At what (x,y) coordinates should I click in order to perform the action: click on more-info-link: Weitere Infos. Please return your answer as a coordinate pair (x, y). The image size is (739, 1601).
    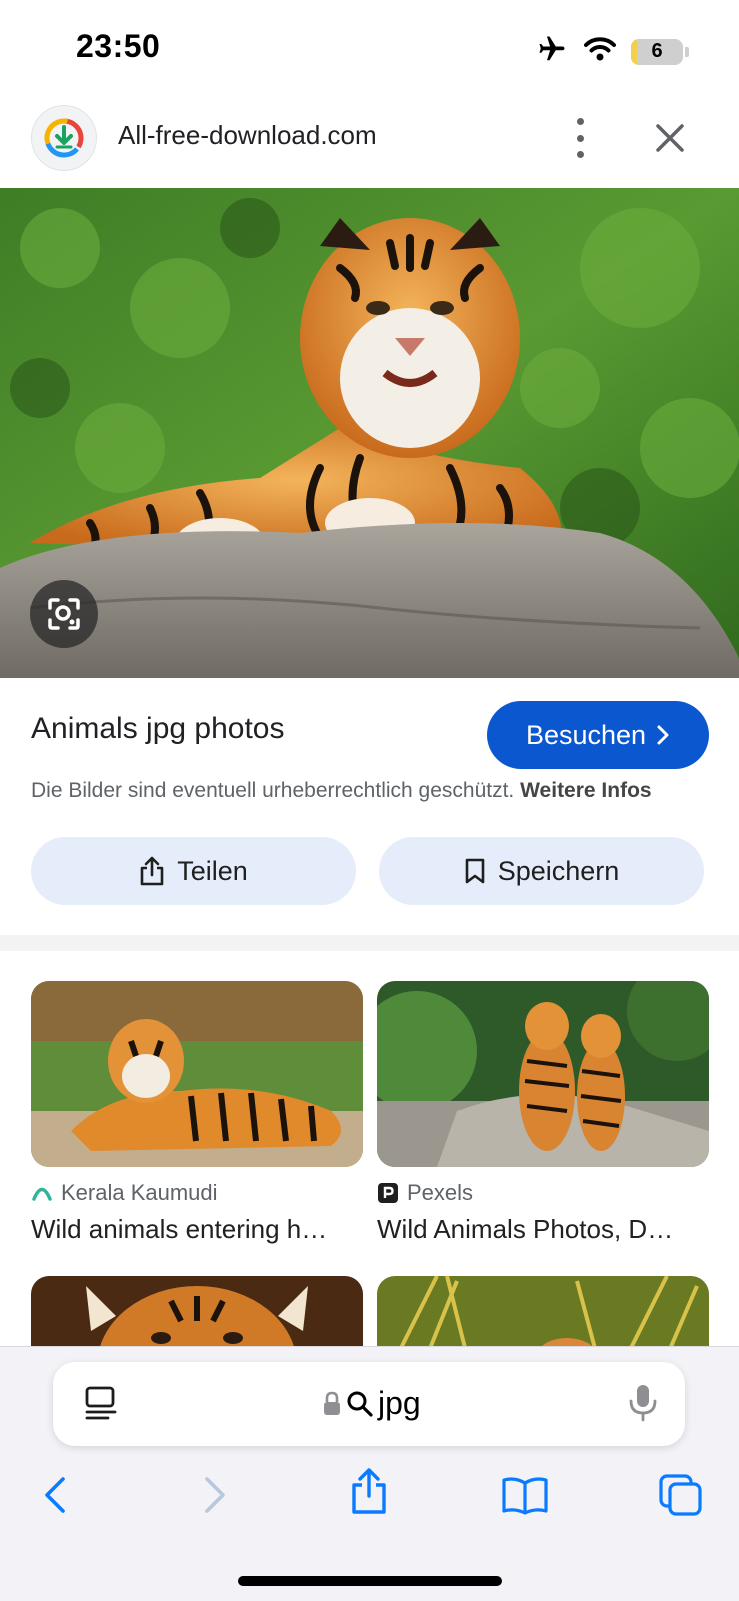
    Looking at the image, I should click on (585, 790).